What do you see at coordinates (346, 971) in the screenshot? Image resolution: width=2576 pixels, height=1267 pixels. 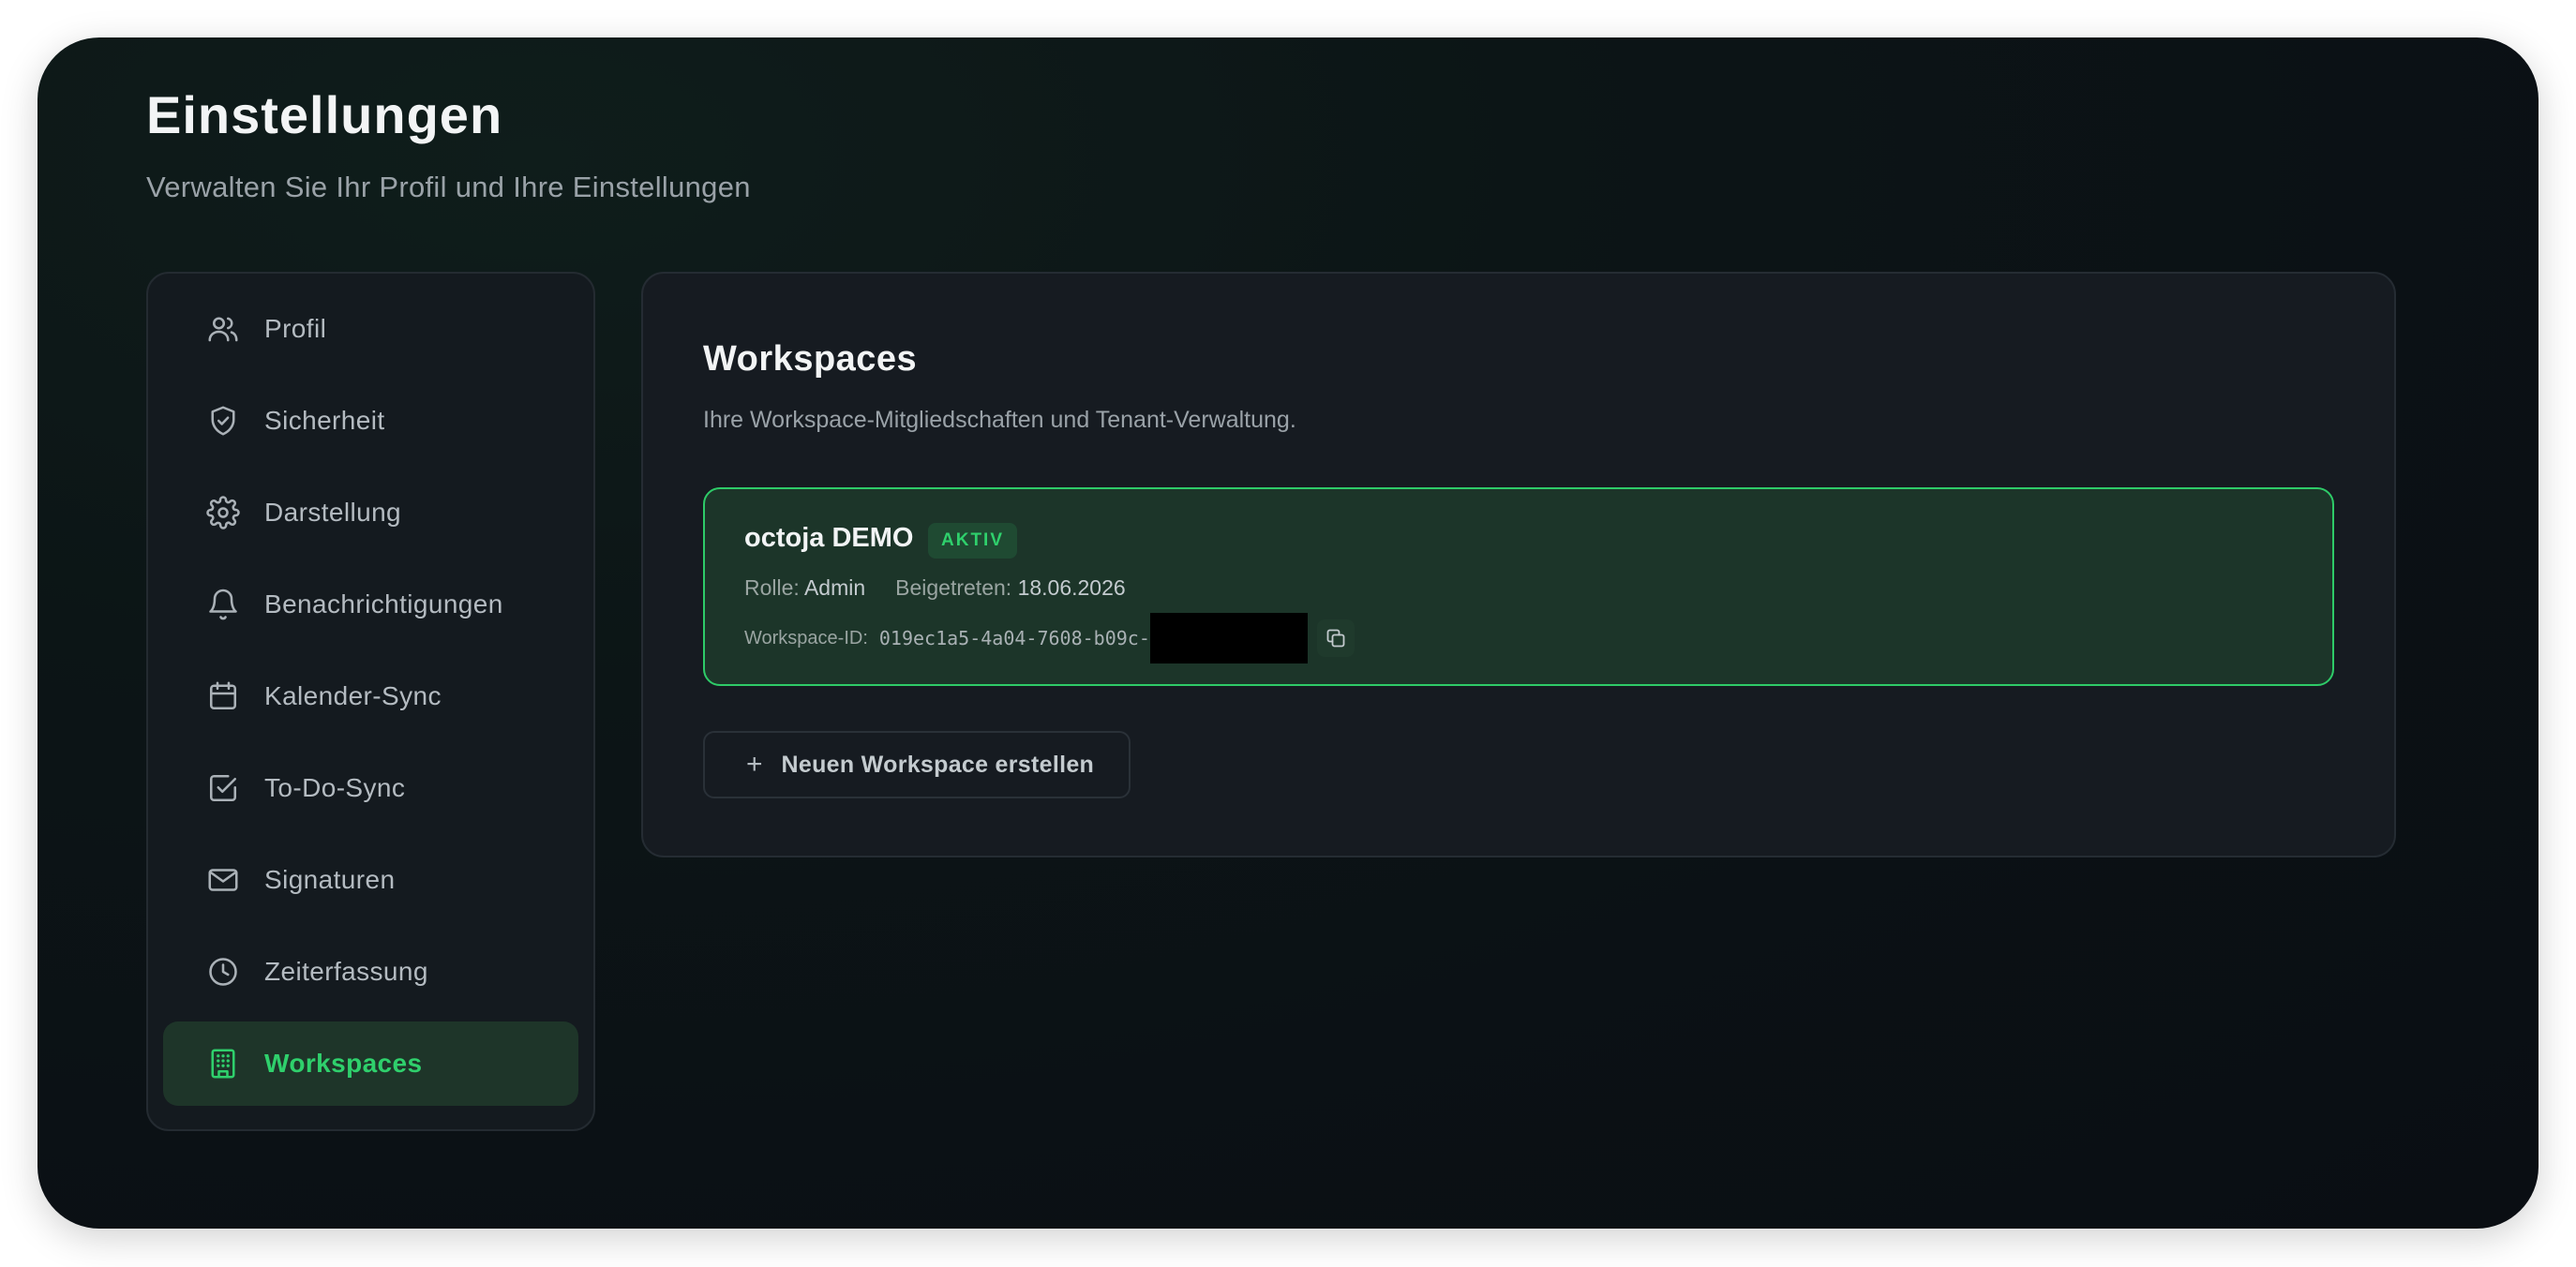 I see `sidebar-item-label: Zeiterfassung` at bounding box center [346, 971].